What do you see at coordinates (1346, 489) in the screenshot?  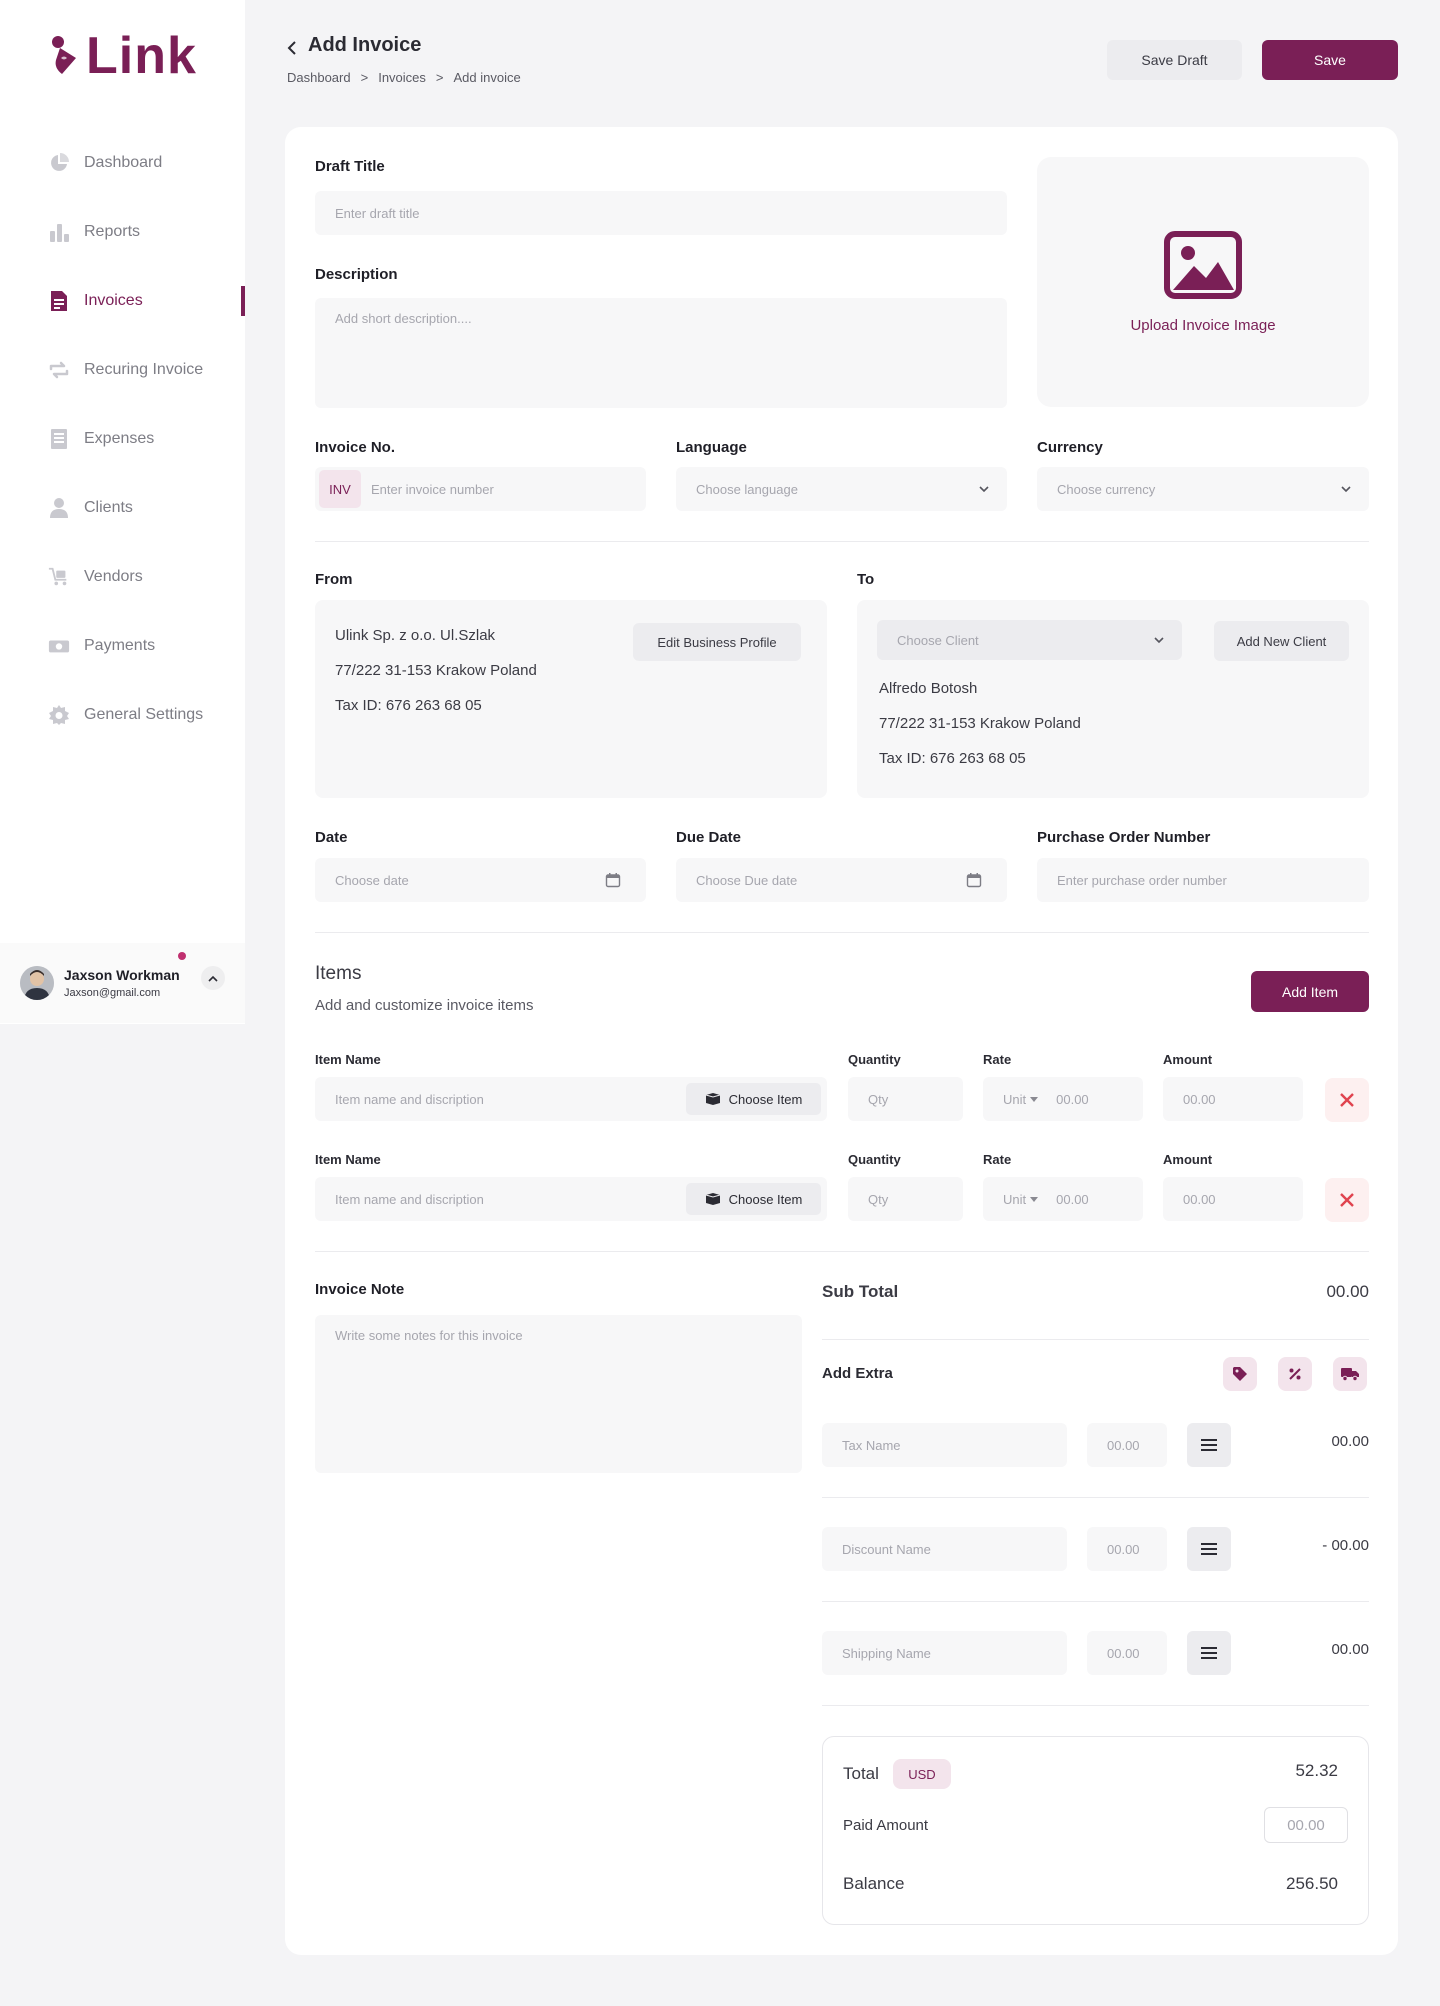 I see `chevron-down-icon` at bounding box center [1346, 489].